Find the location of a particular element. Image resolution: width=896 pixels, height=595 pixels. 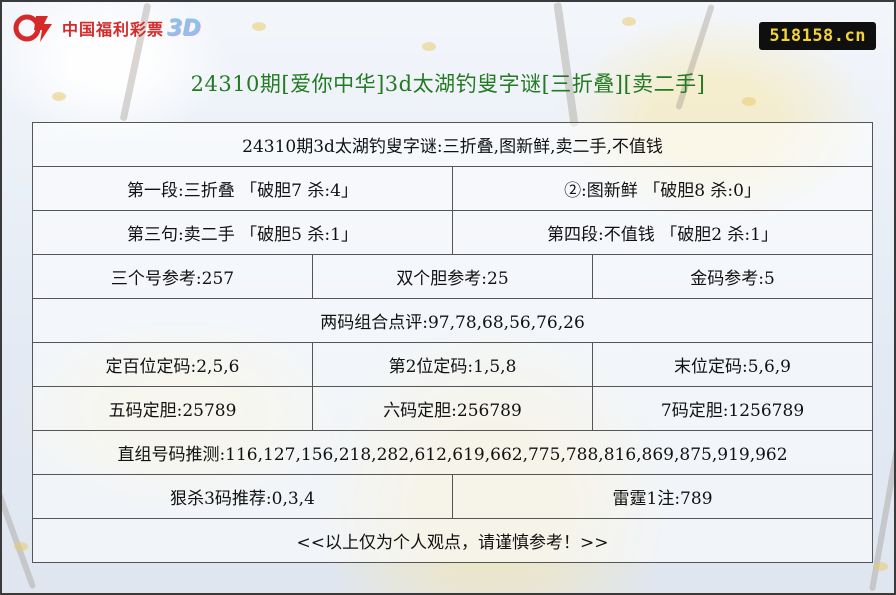

line3-cell: 第三句:卖二手 「破胆5 杀:1」 is located at coordinates (242, 232).